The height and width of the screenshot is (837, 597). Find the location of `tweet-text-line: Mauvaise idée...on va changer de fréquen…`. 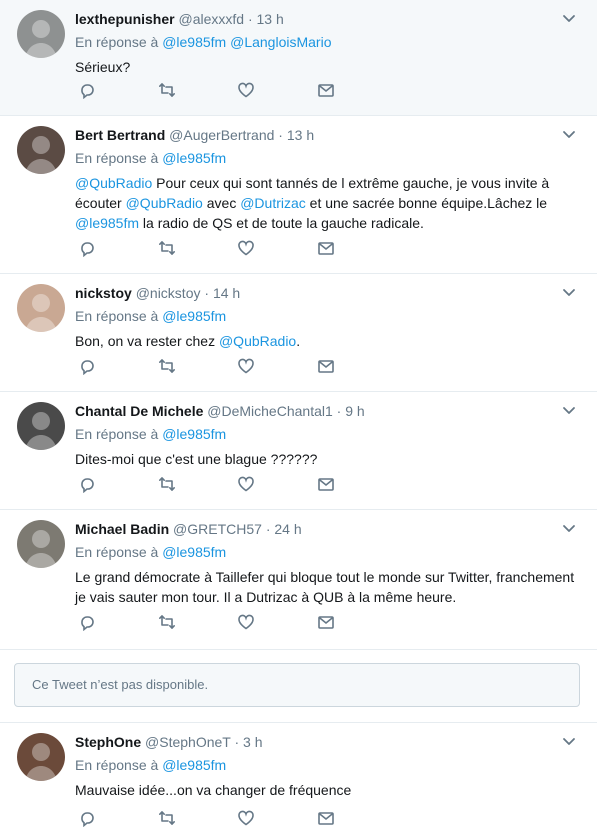

tweet-text-line: Mauvaise idée...on va changer de fréquen… is located at coordinates (325, 790).